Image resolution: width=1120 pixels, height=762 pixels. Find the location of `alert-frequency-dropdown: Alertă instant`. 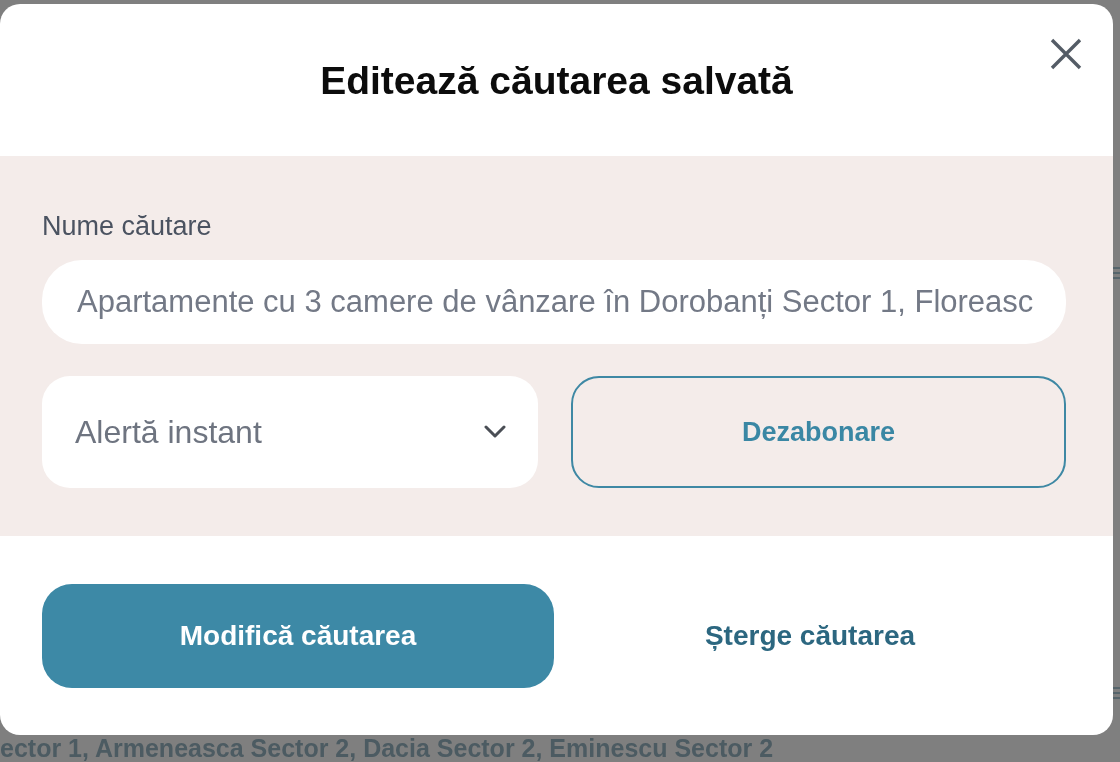

alert-frequency-dropdown: Alertă instant is located at coordinates (290, 432).